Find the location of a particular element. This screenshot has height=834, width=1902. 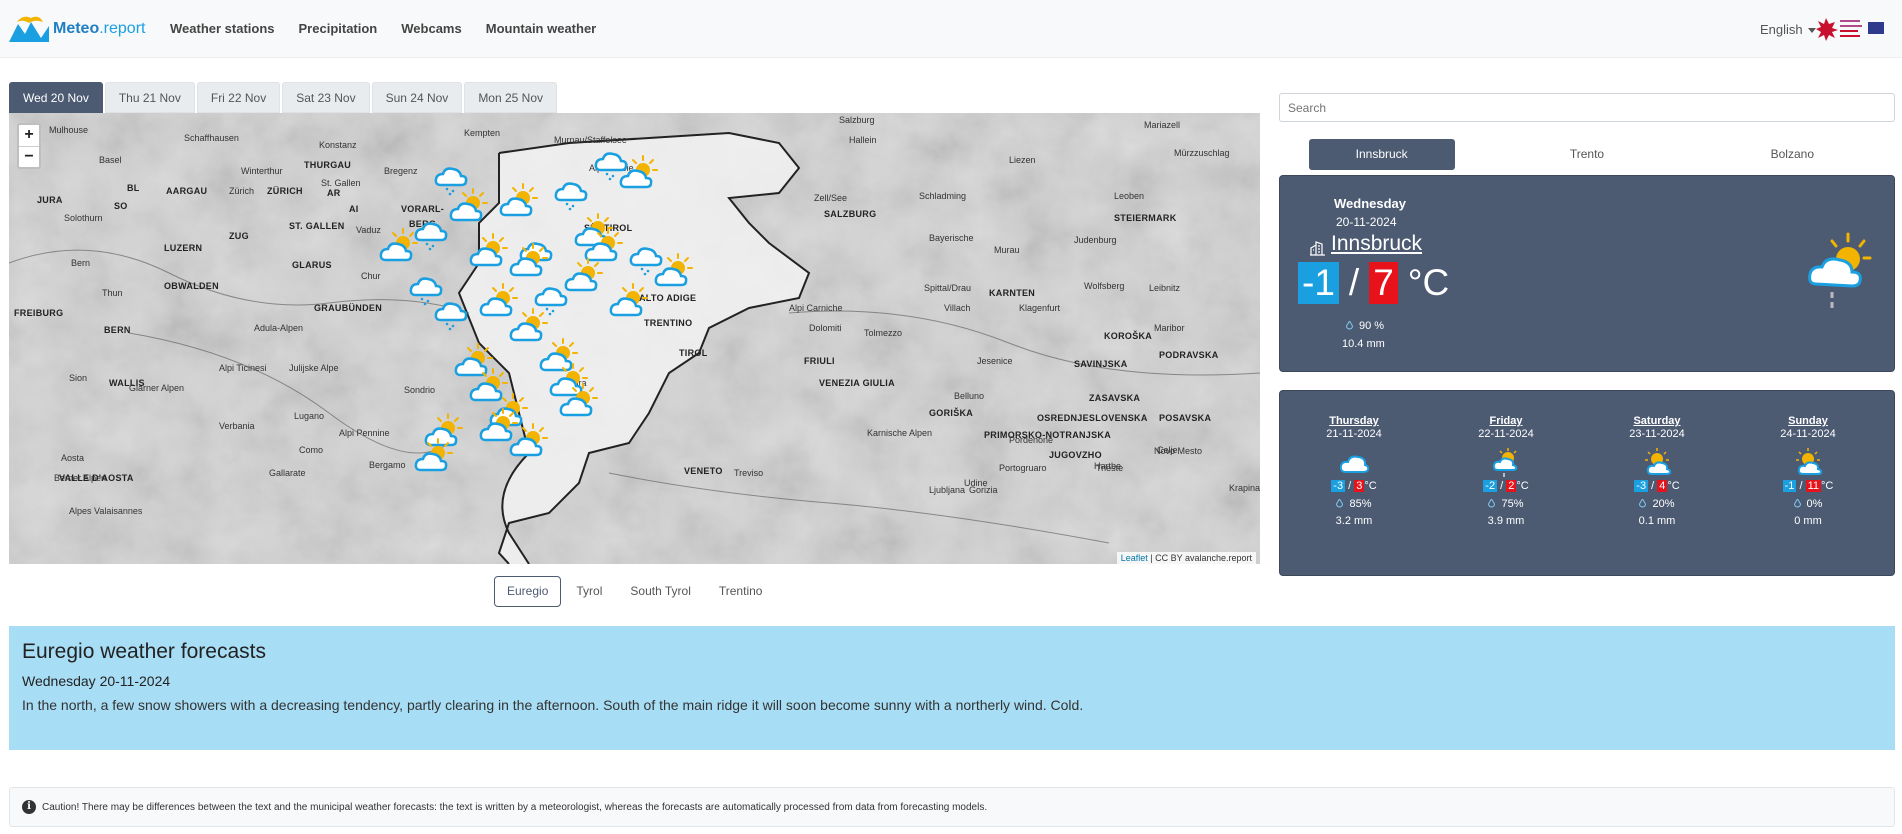

map-label: Salzburg is located at coordinates (857, 120).